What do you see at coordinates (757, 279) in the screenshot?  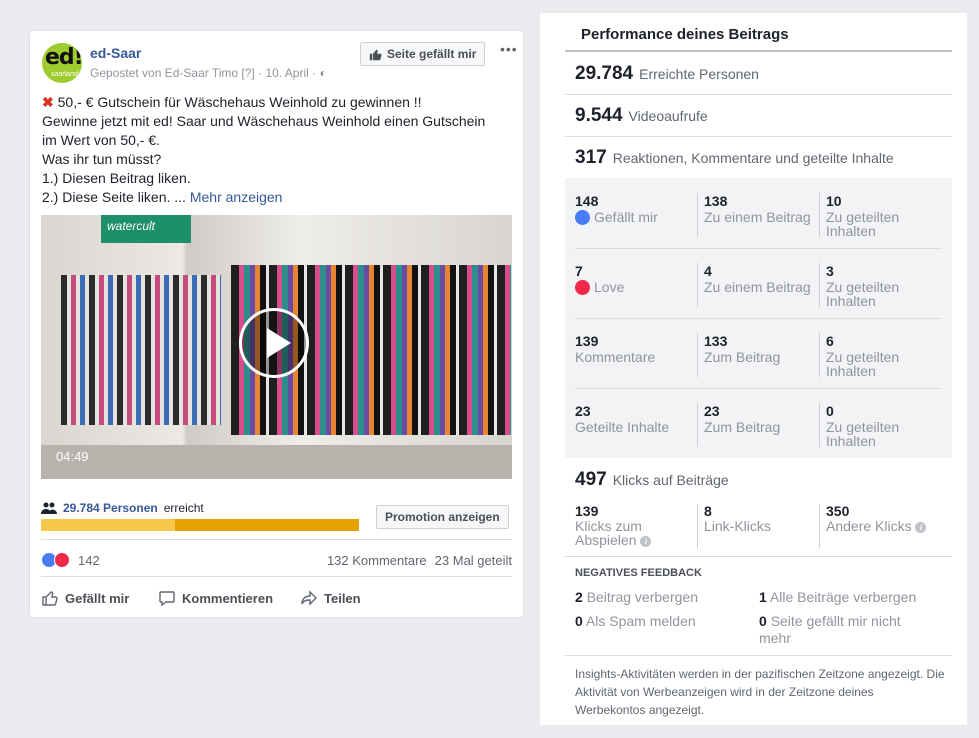 I see `grid-cell: 4 Zu einem Beitrag` at bounding box center [757, 279].